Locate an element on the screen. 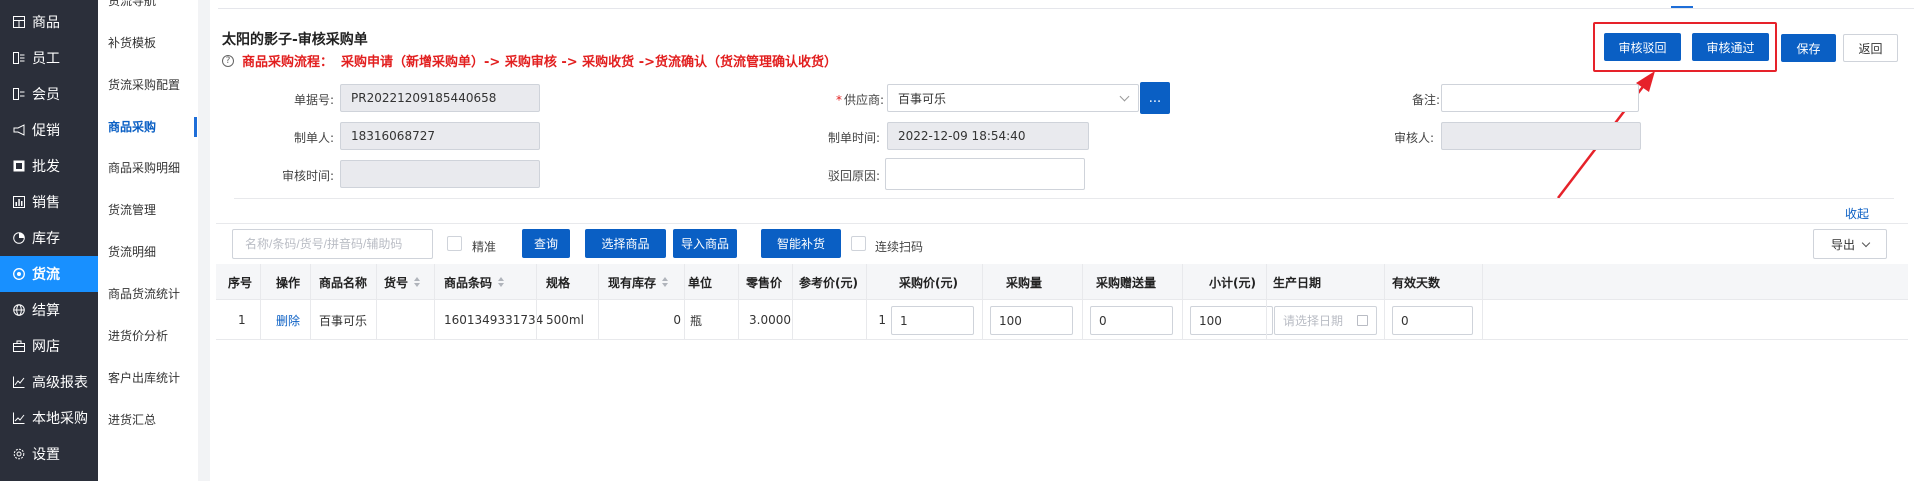  export-dropdown: 导出 is located at coordinates (1850, 244).